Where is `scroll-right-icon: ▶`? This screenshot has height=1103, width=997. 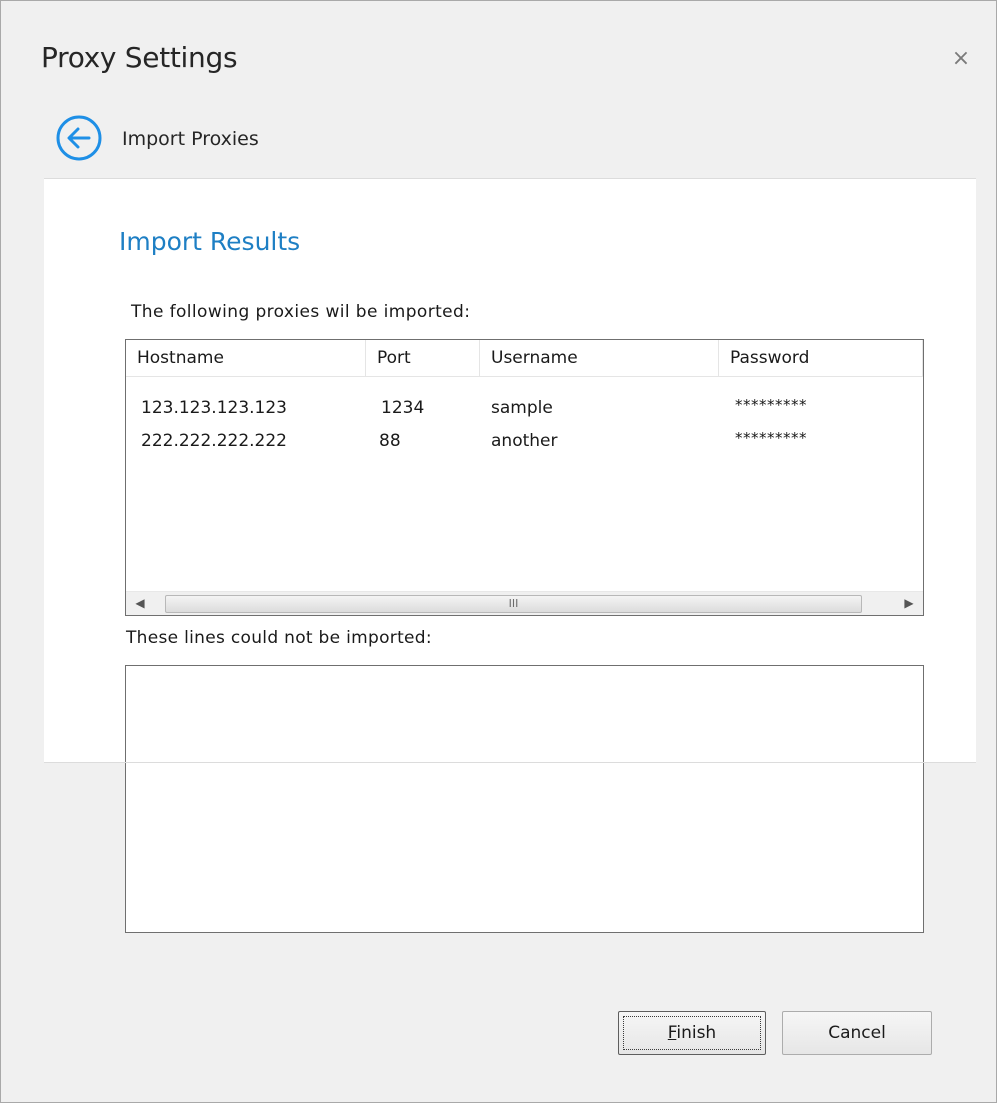 scroll-right-icon: ▶ is located at coordinates (909, 603).